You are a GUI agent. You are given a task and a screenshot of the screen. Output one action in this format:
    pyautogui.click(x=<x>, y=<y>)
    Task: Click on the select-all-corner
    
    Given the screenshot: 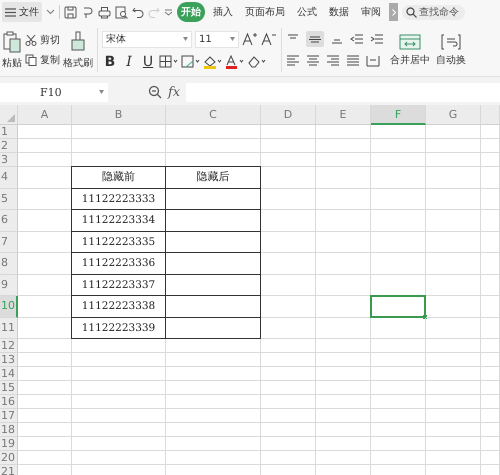 What is the action you would take?
    pyautogui.click(x=9, y=115)
    